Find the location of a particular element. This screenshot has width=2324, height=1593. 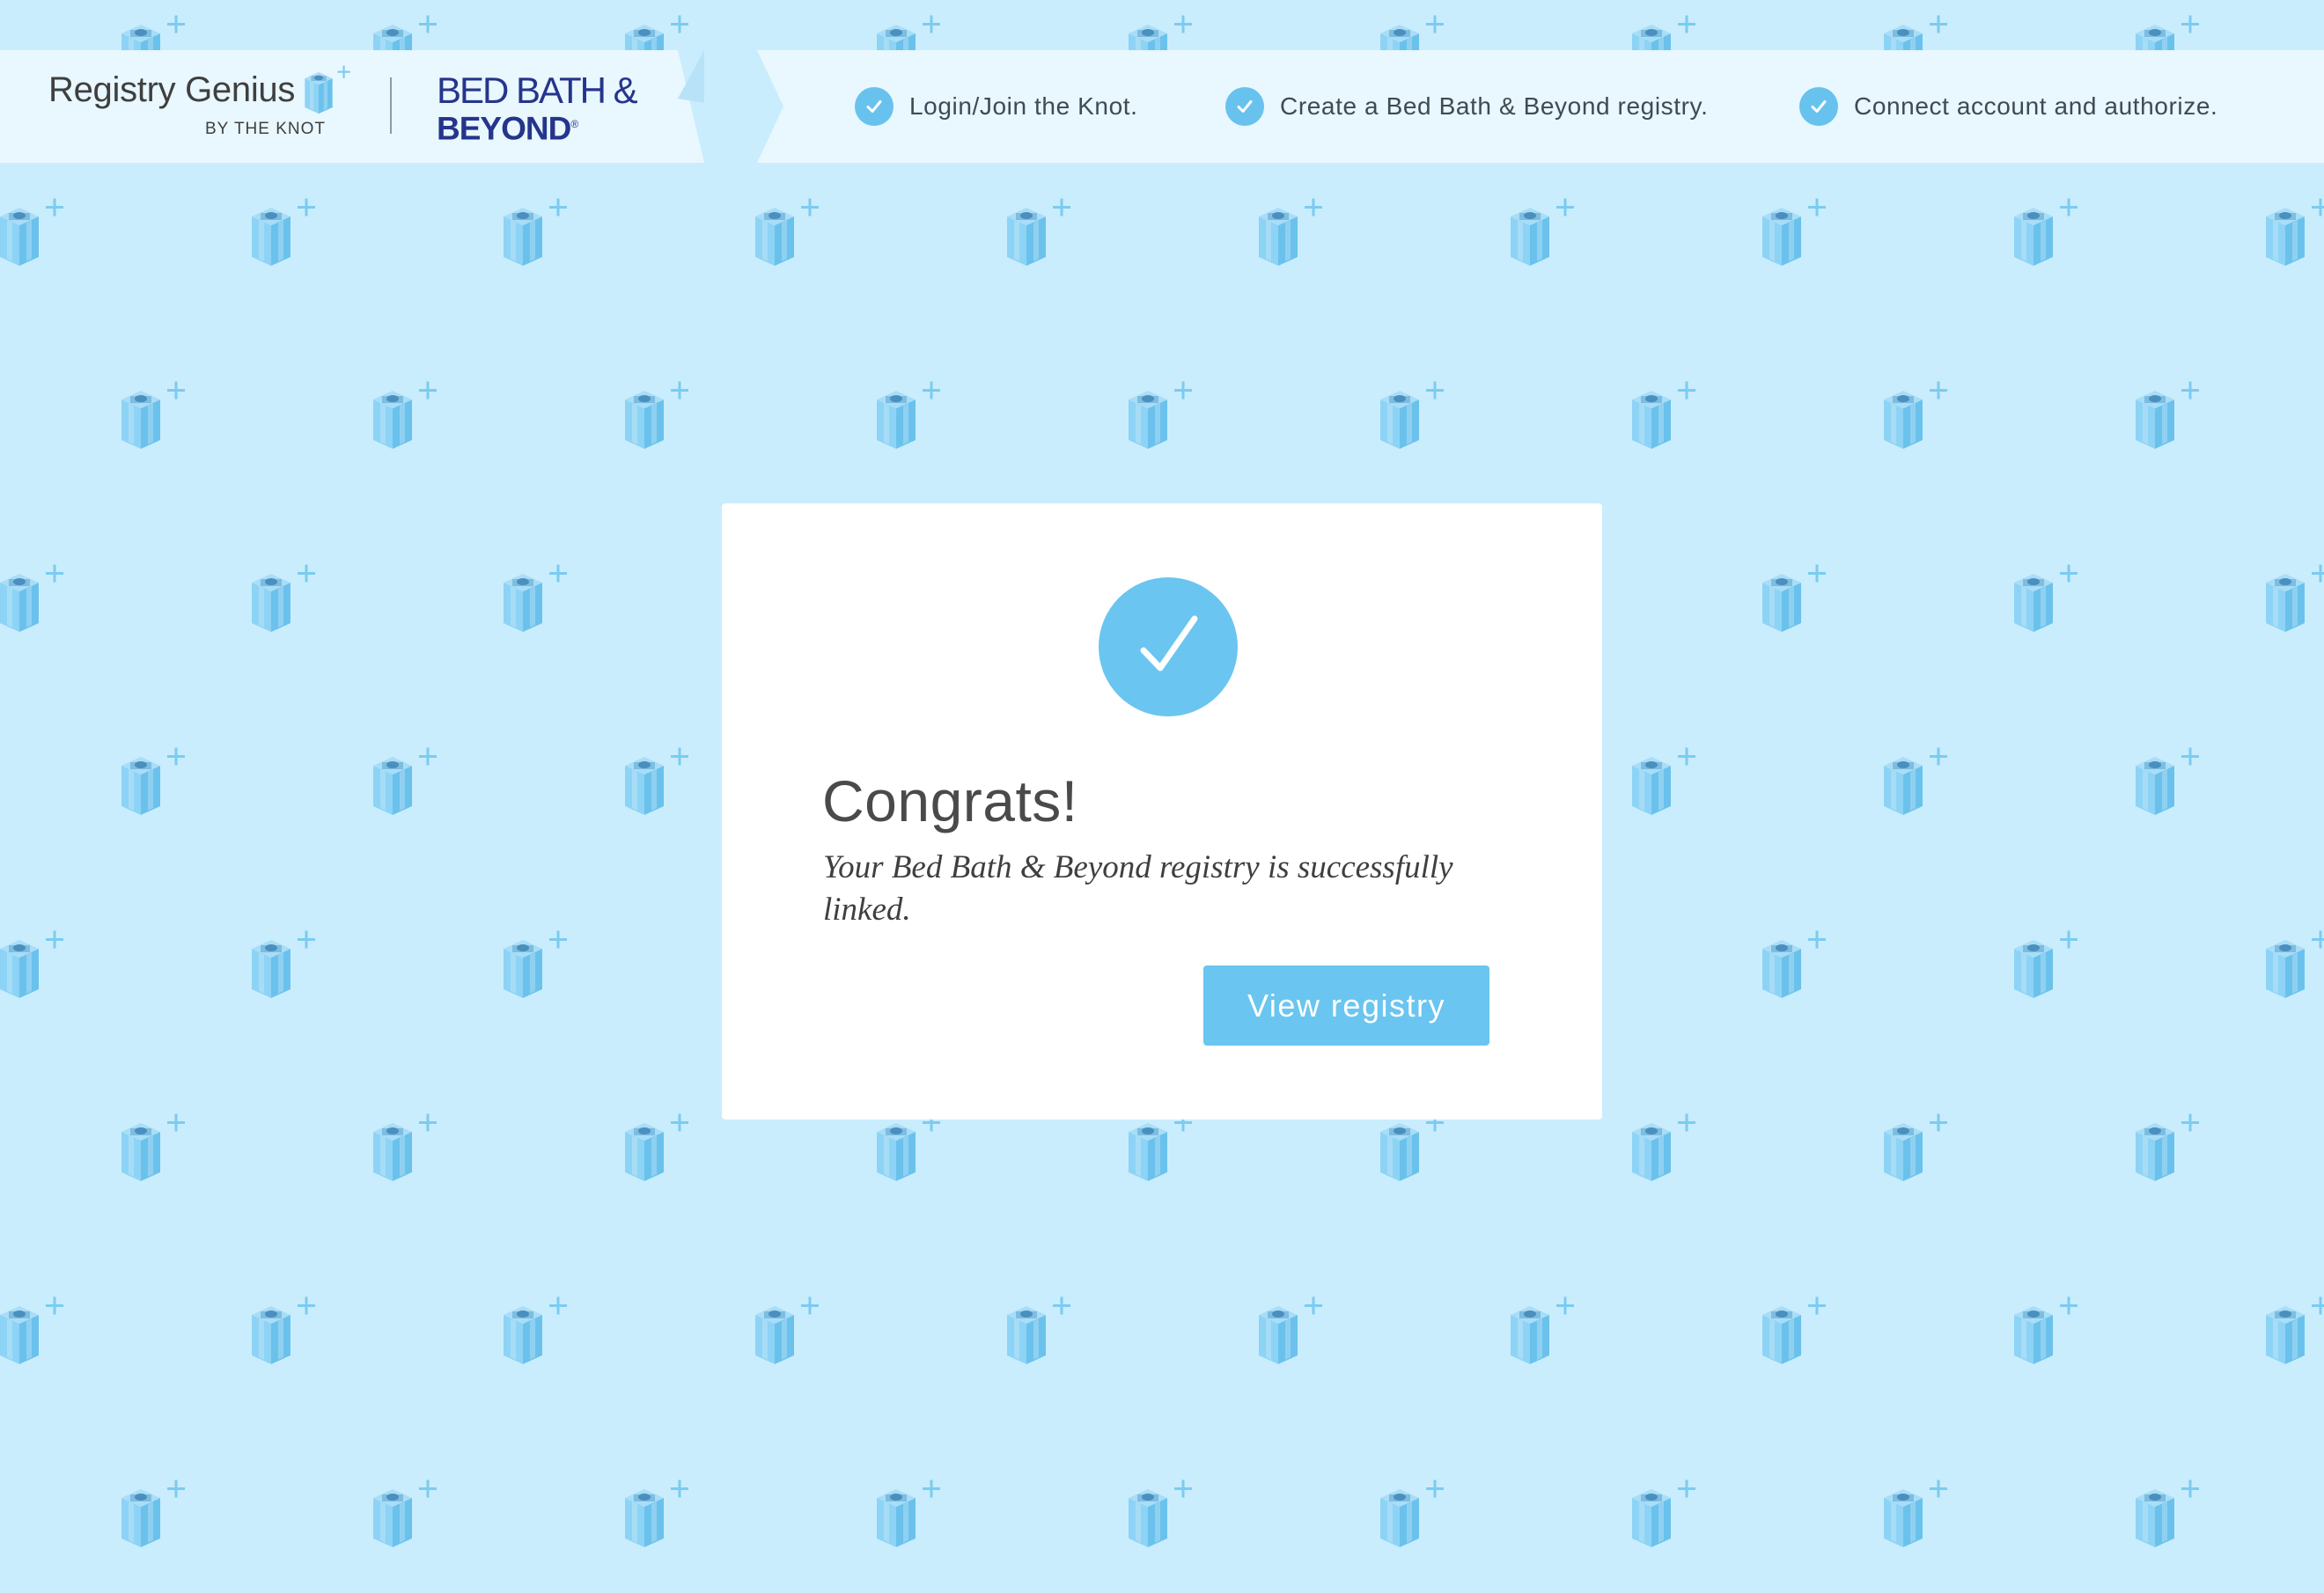

logo-divider is located at coordinates (391, 106).